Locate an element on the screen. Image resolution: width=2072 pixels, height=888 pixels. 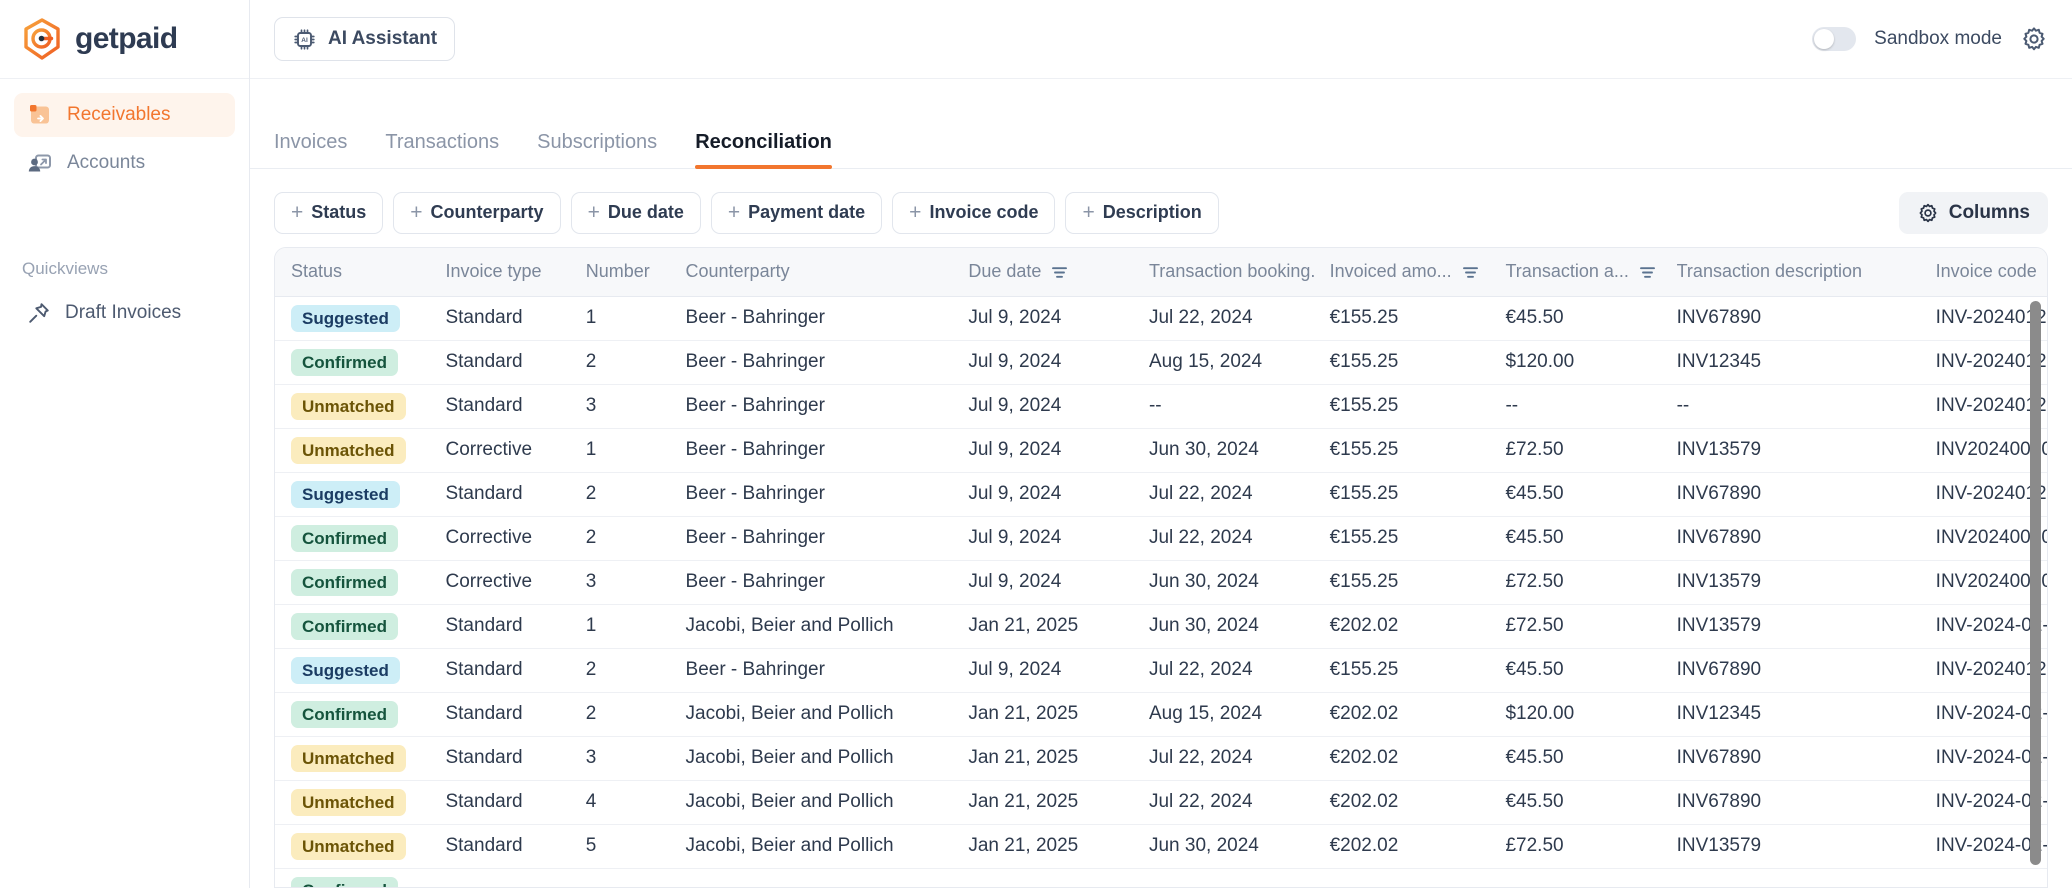
cell-transaction-booking-date is located at coordinates (1223, 877).